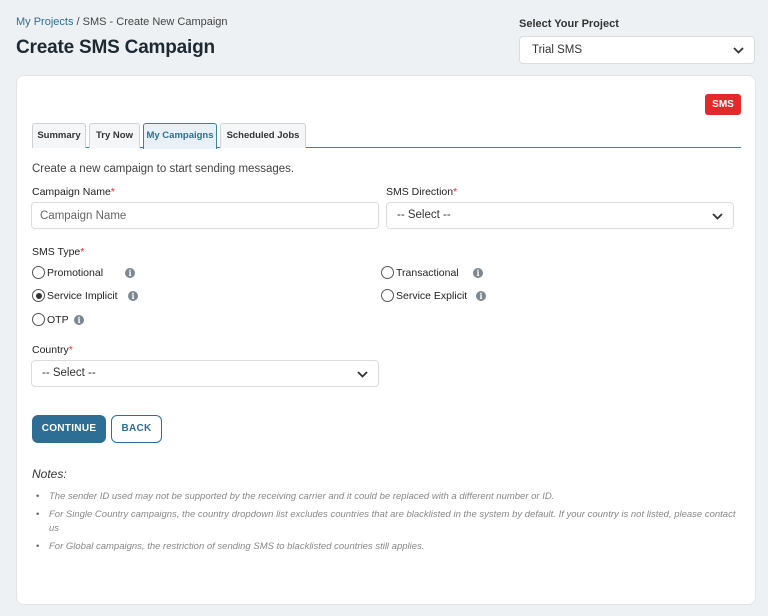 The height and width of the screenshot is (616, 768). What do you see at coordinates (82, 295) in the screenshot?
I see `radio-label: Service Implicit` at bounding box center [82, 295].